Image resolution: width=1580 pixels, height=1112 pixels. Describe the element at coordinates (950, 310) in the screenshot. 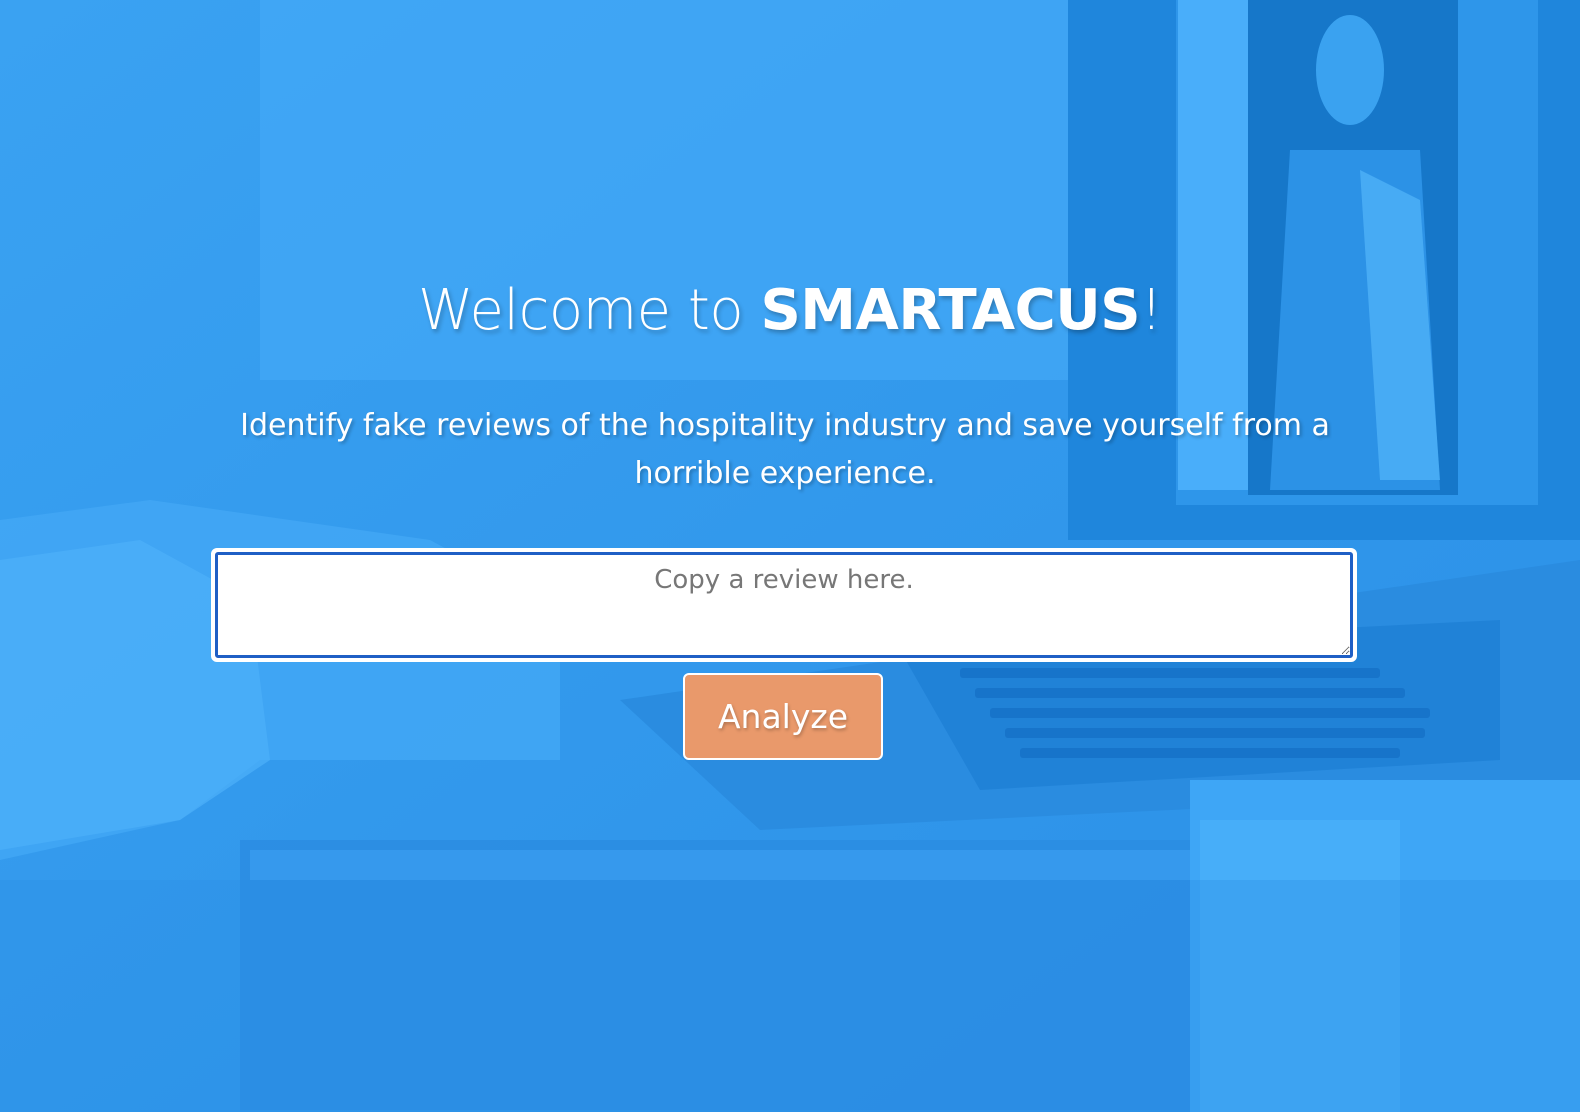

I see `brand-name: SMARTACUS` at that location.